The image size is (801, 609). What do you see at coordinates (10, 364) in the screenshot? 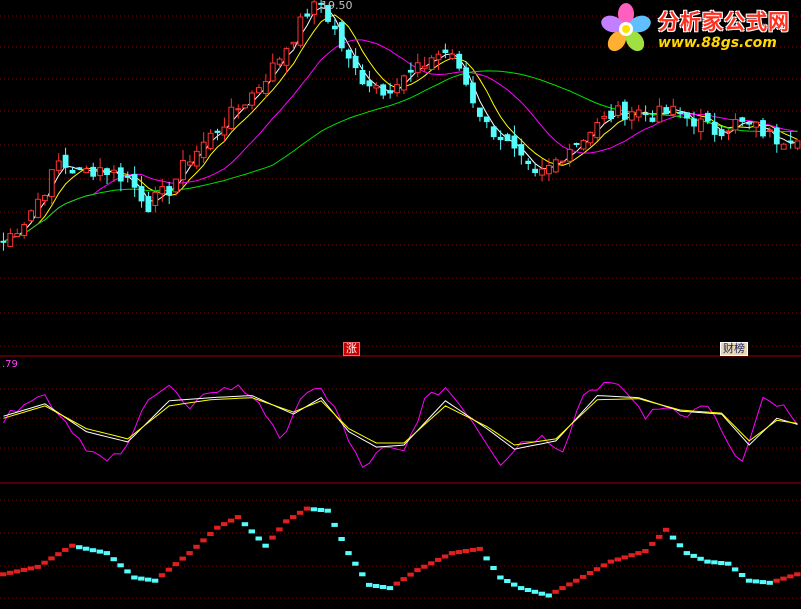
I see `oscillator-value-label: .79` at bounding box center [10, 364].